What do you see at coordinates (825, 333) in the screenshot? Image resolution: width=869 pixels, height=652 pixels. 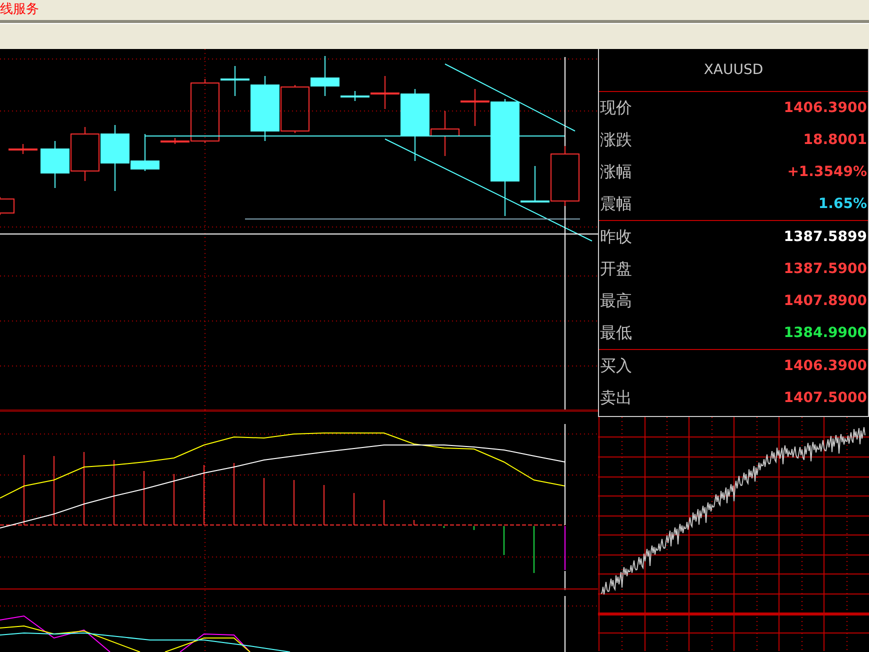 I see `quote-value: 1384.9900` at bounding box center [825, 333].